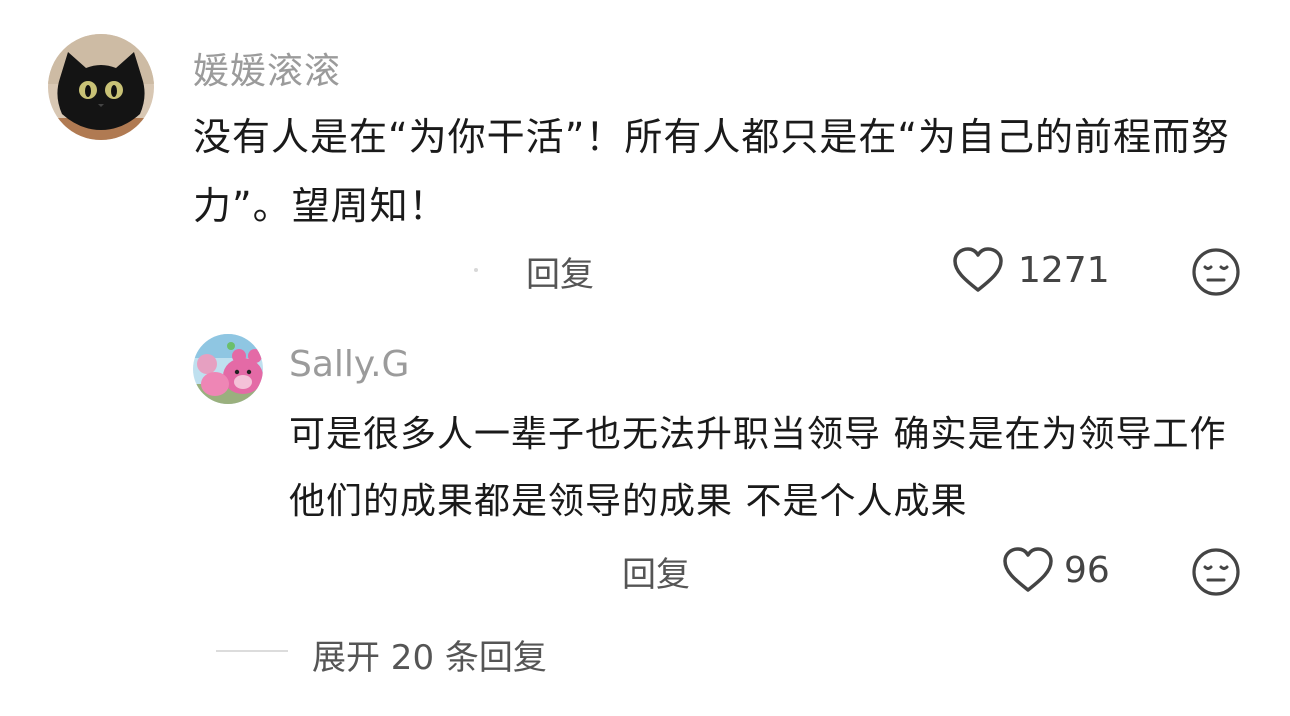 The width and height of the screenshot is (1290, 716). What do you see at coordinates (267, 68) in the screenshot?
I see `comment-username: 媛媛滚滚` at bounding box center [267, 68].